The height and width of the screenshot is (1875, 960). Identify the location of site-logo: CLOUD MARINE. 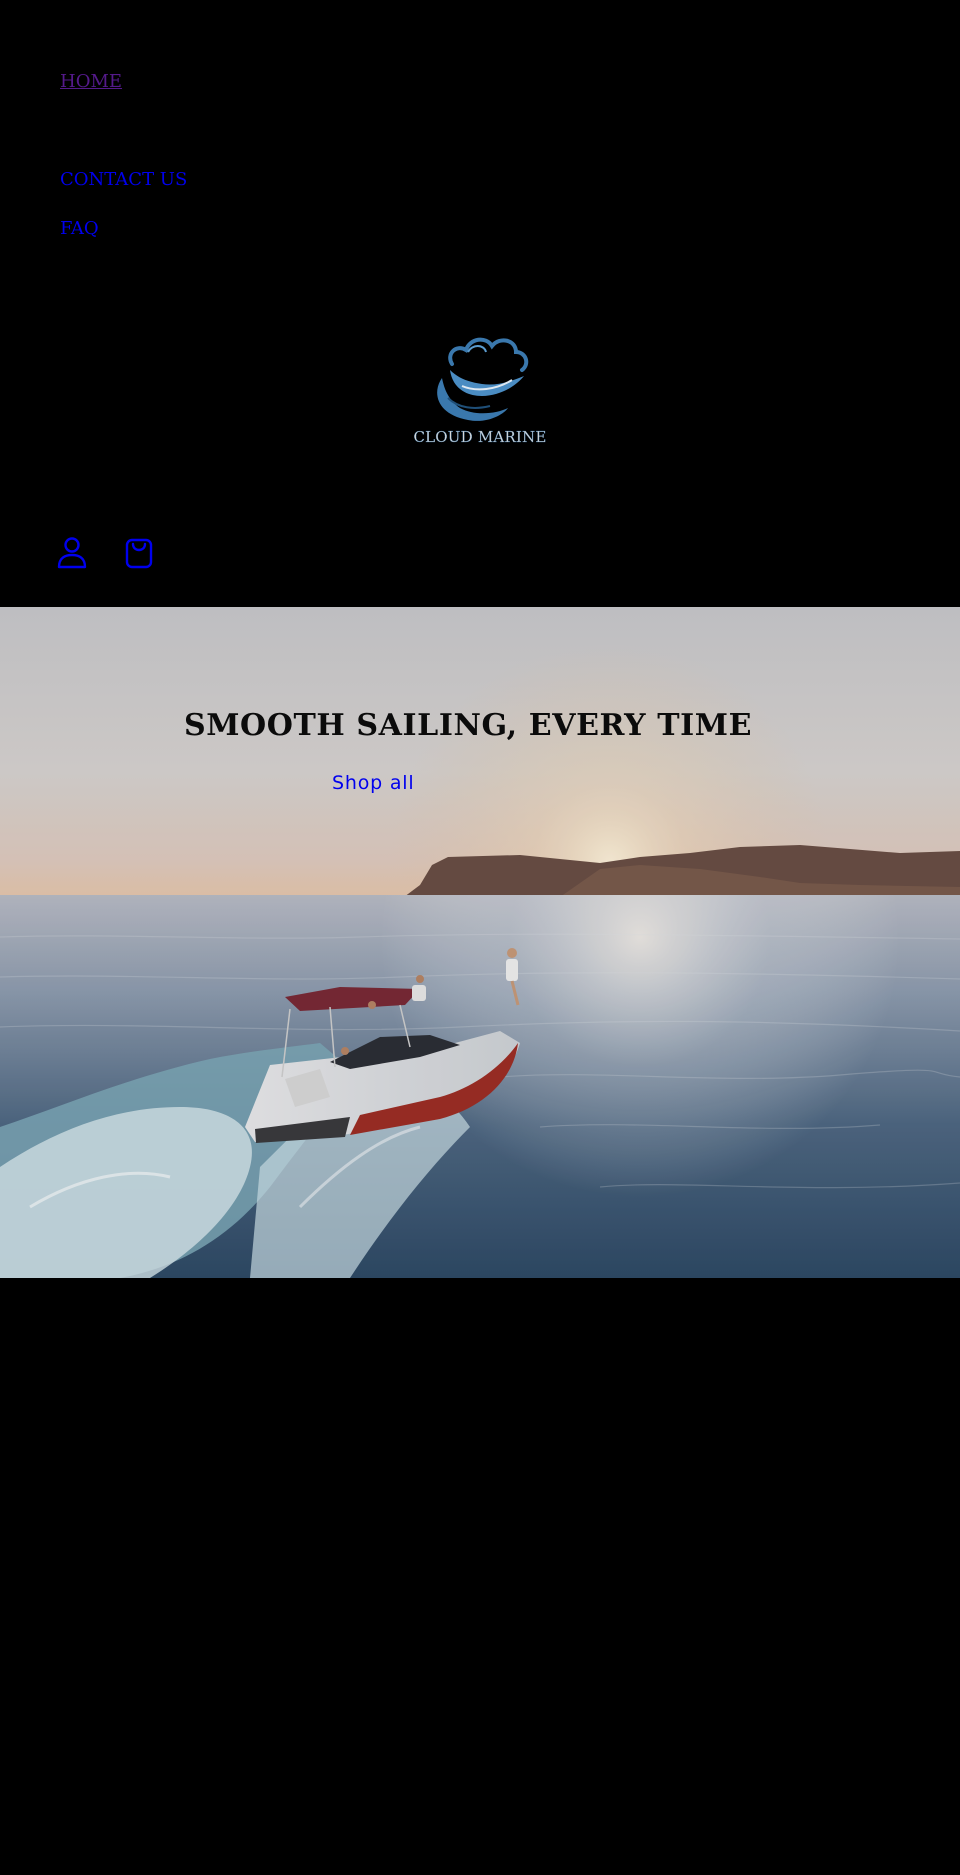
(480, 388).